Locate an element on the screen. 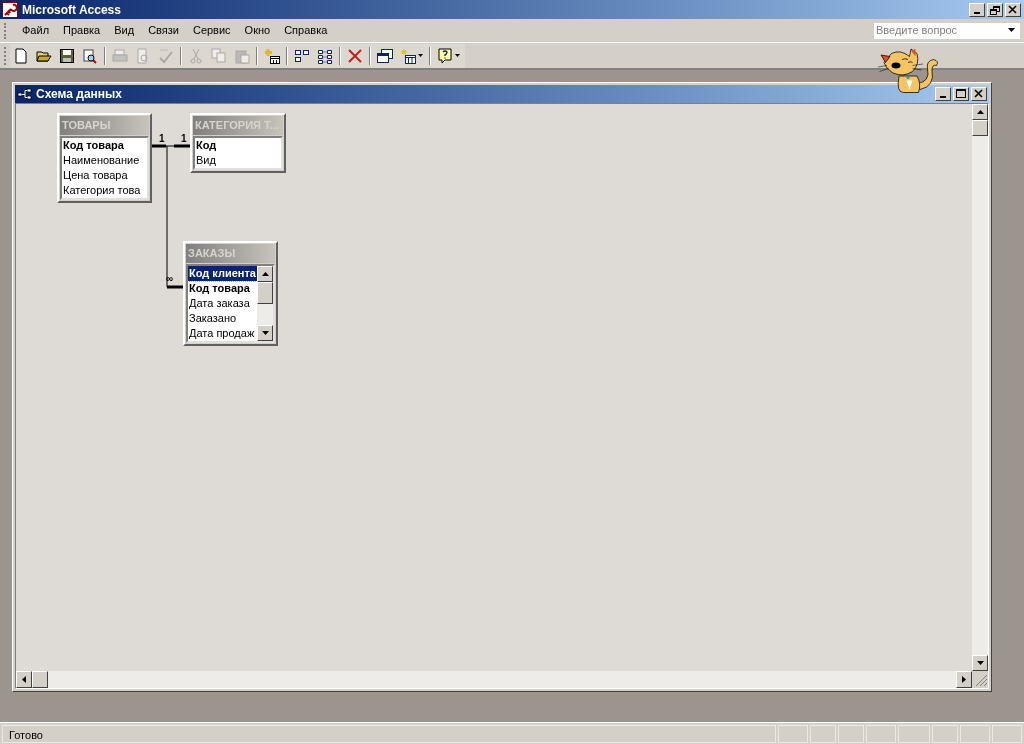 Image resolution: width=1024 pixels, height=744 pixels. field-list: Код Вид is located at coordinates (238, 153).